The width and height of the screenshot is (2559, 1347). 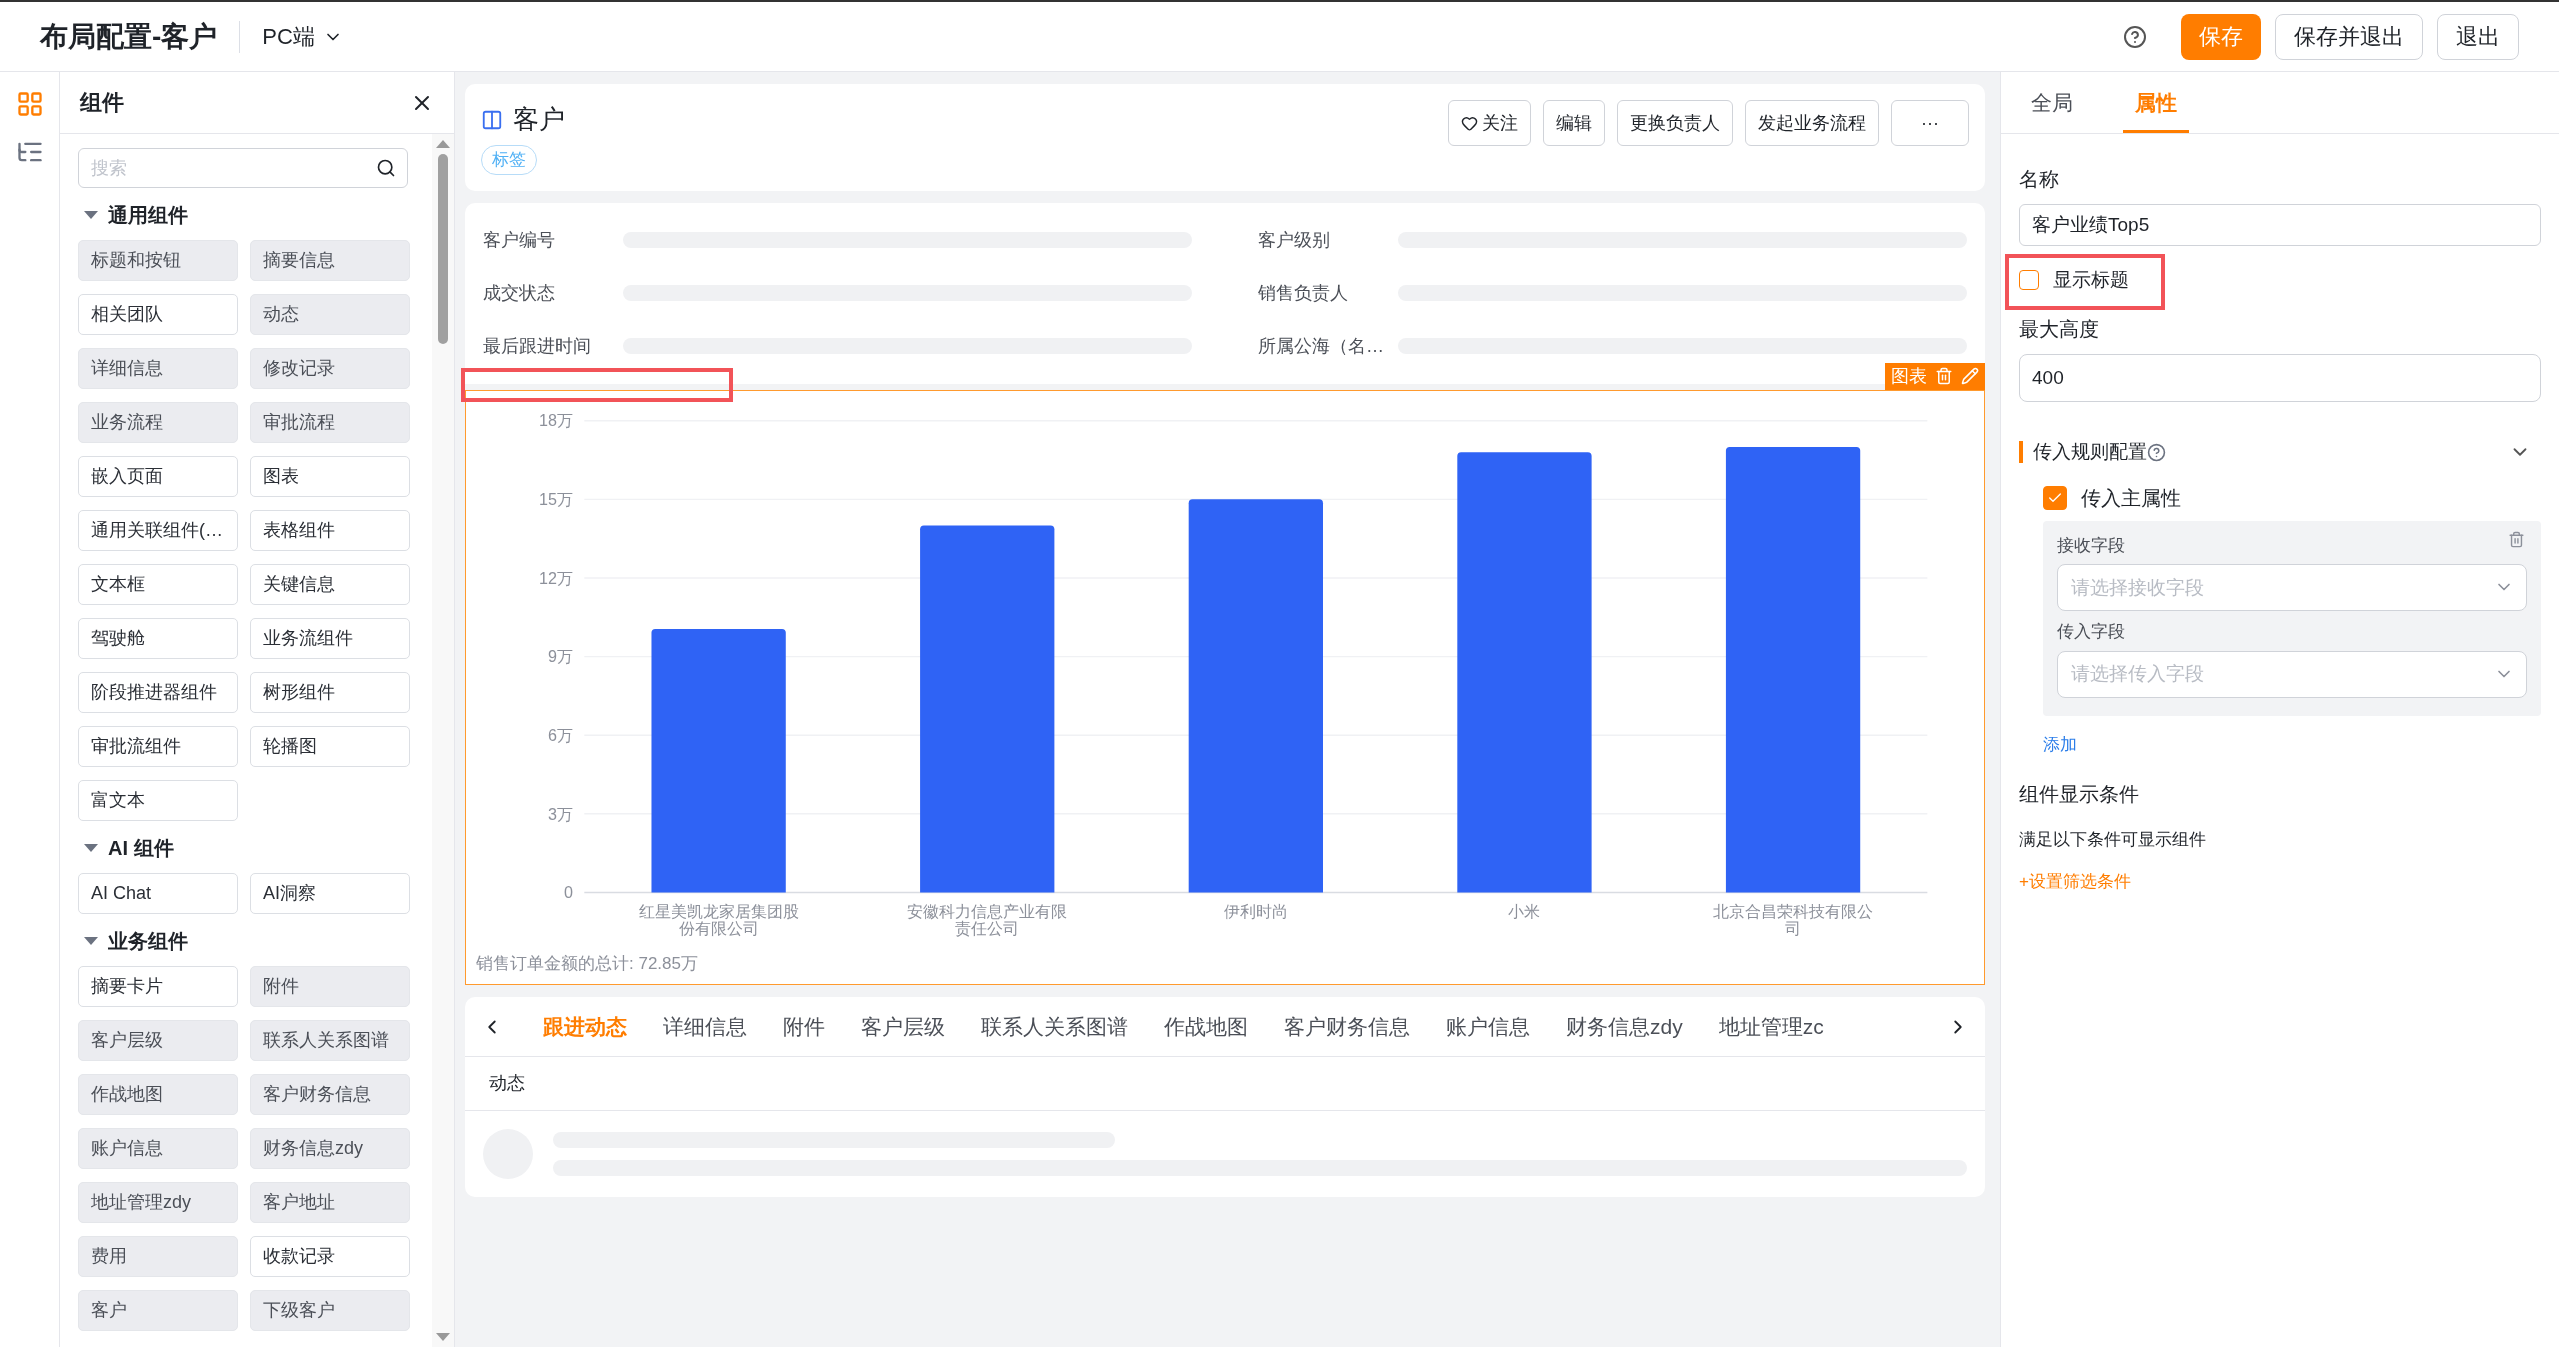 I want to click on panel-tab: 全局, so click(x=2052, y=109).